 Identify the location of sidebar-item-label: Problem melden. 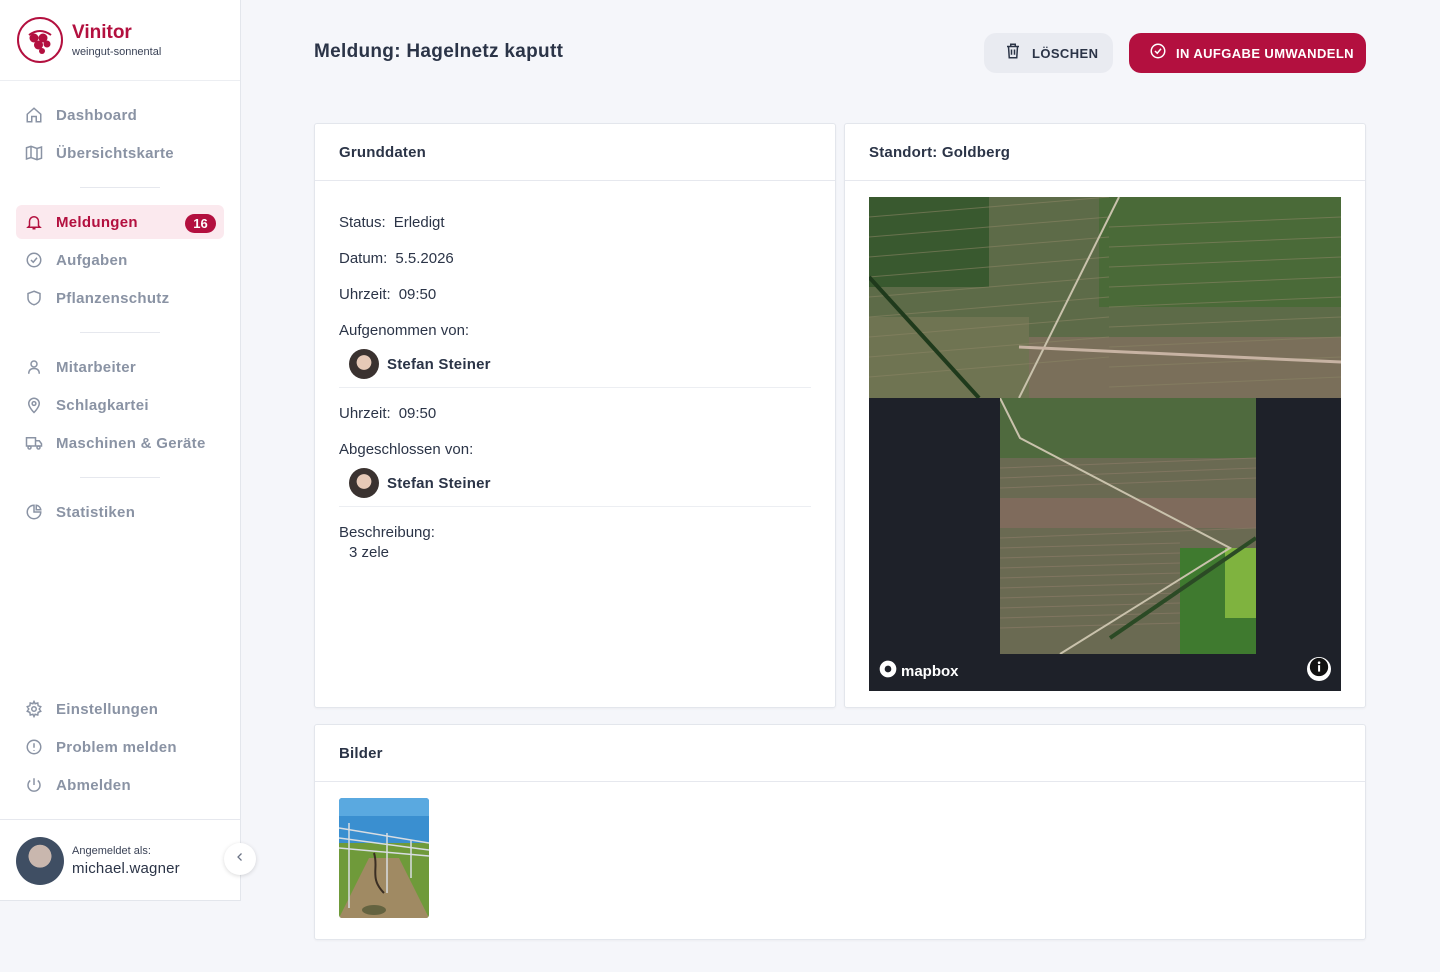
(116, 747).